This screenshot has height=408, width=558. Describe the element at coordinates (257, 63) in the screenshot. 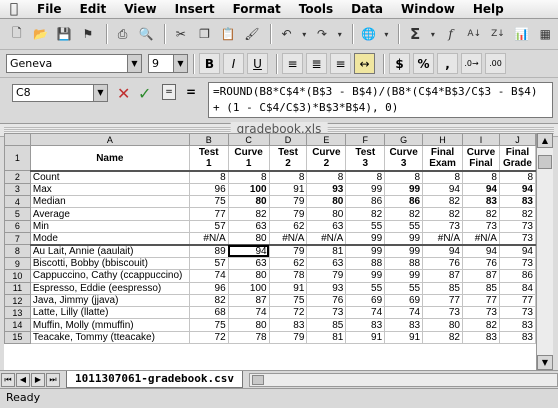

I see `underline-button: U` at that location.